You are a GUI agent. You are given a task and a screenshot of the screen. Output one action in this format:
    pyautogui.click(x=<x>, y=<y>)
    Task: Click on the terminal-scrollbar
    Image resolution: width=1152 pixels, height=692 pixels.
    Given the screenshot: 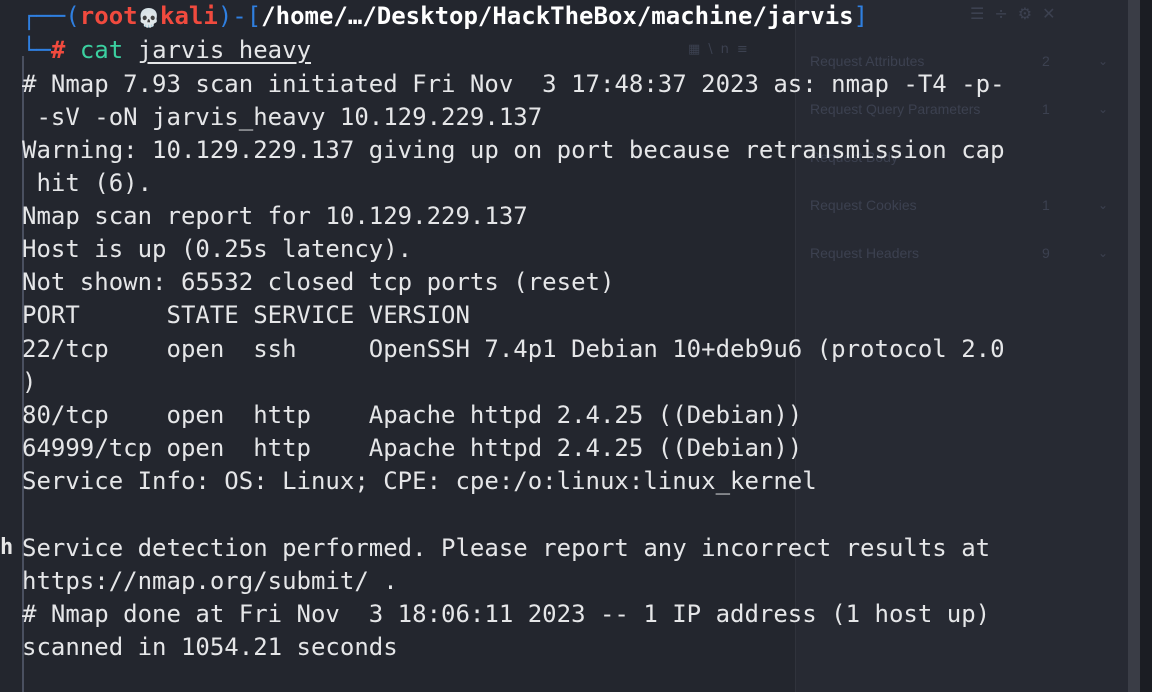 What is the action you would take?
    pyautogui.click(x=1134, y=346)
    